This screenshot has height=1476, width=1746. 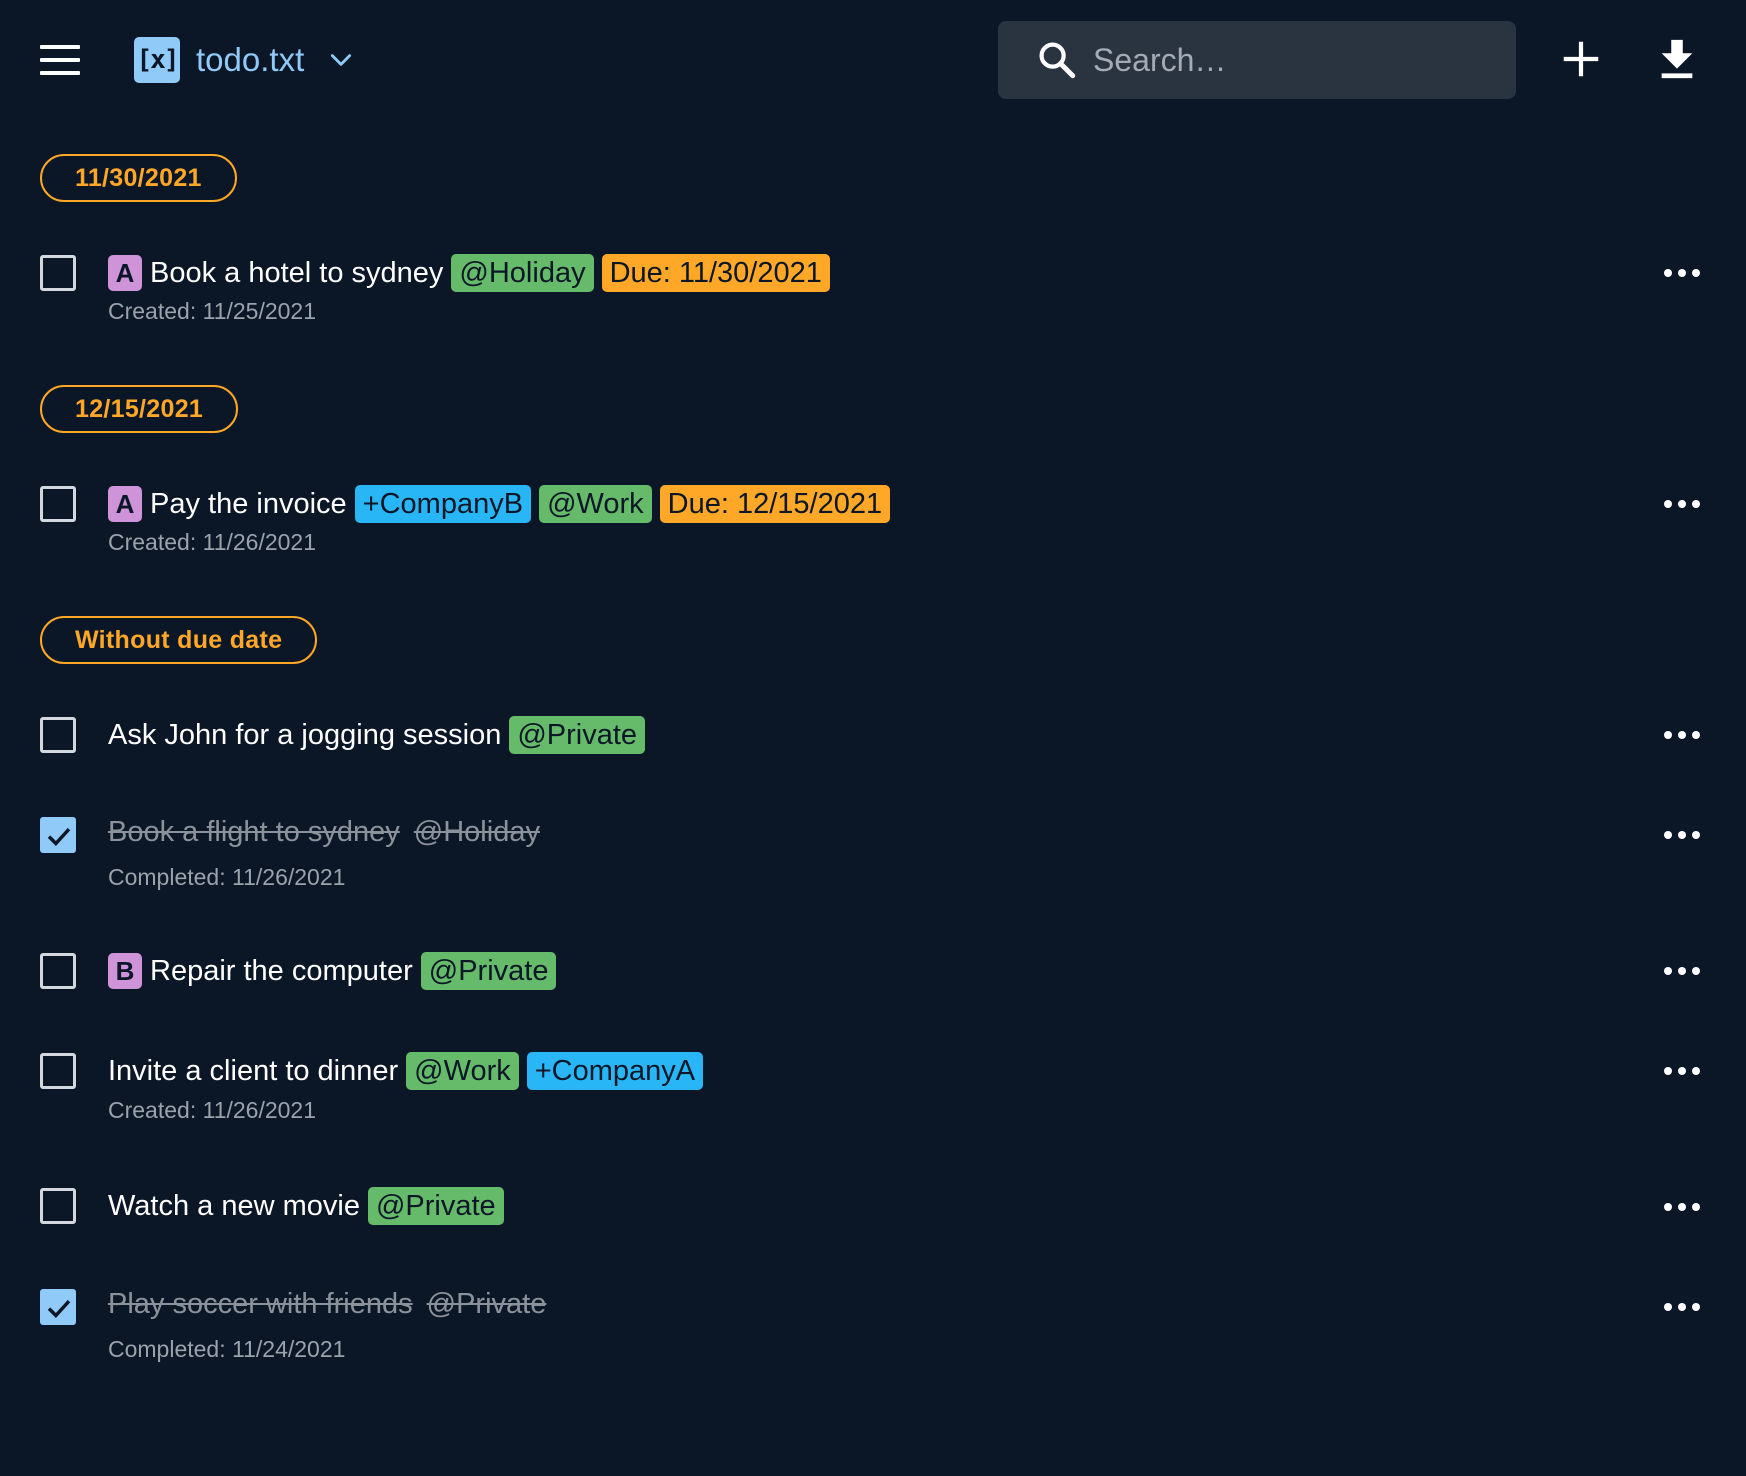 What do you see at coordinates (138, 178) in the screenshot?
I see `group-chip: 11/30/2021` at bounding box center [138, 178].